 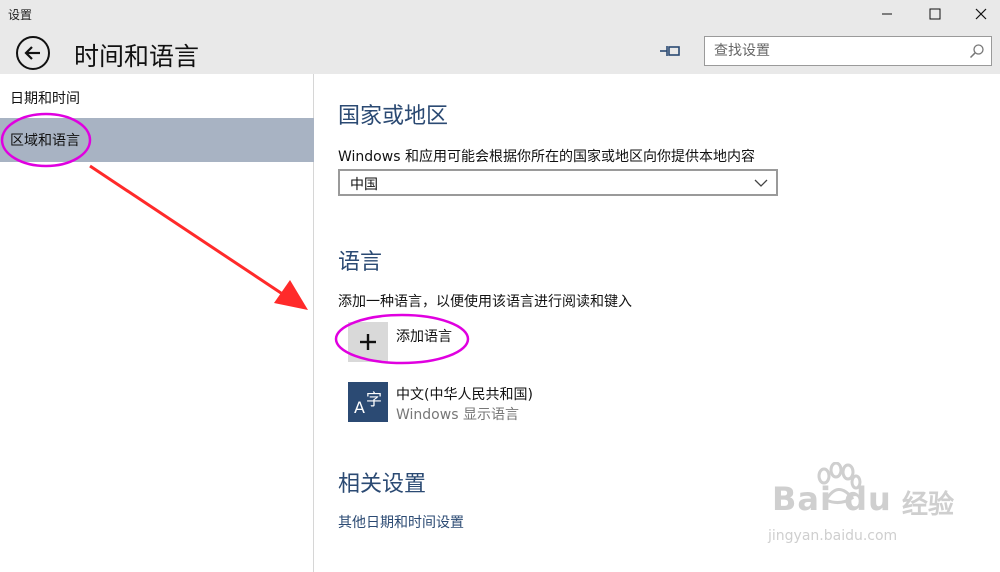 I want to click on minimize-icon, so click(x=887, y=14).